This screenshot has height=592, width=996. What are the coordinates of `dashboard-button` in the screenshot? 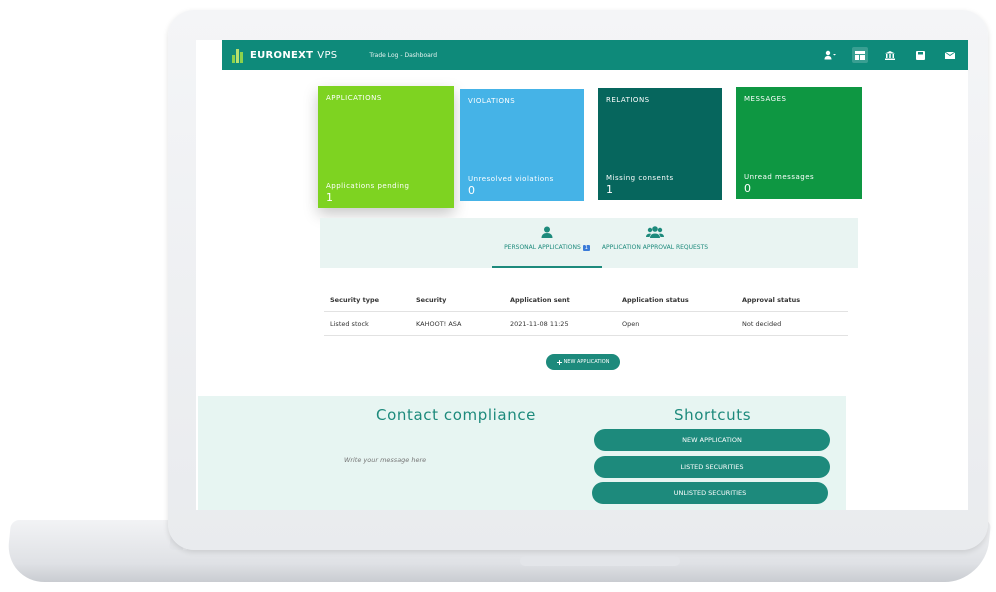 It's located at (860, 55).